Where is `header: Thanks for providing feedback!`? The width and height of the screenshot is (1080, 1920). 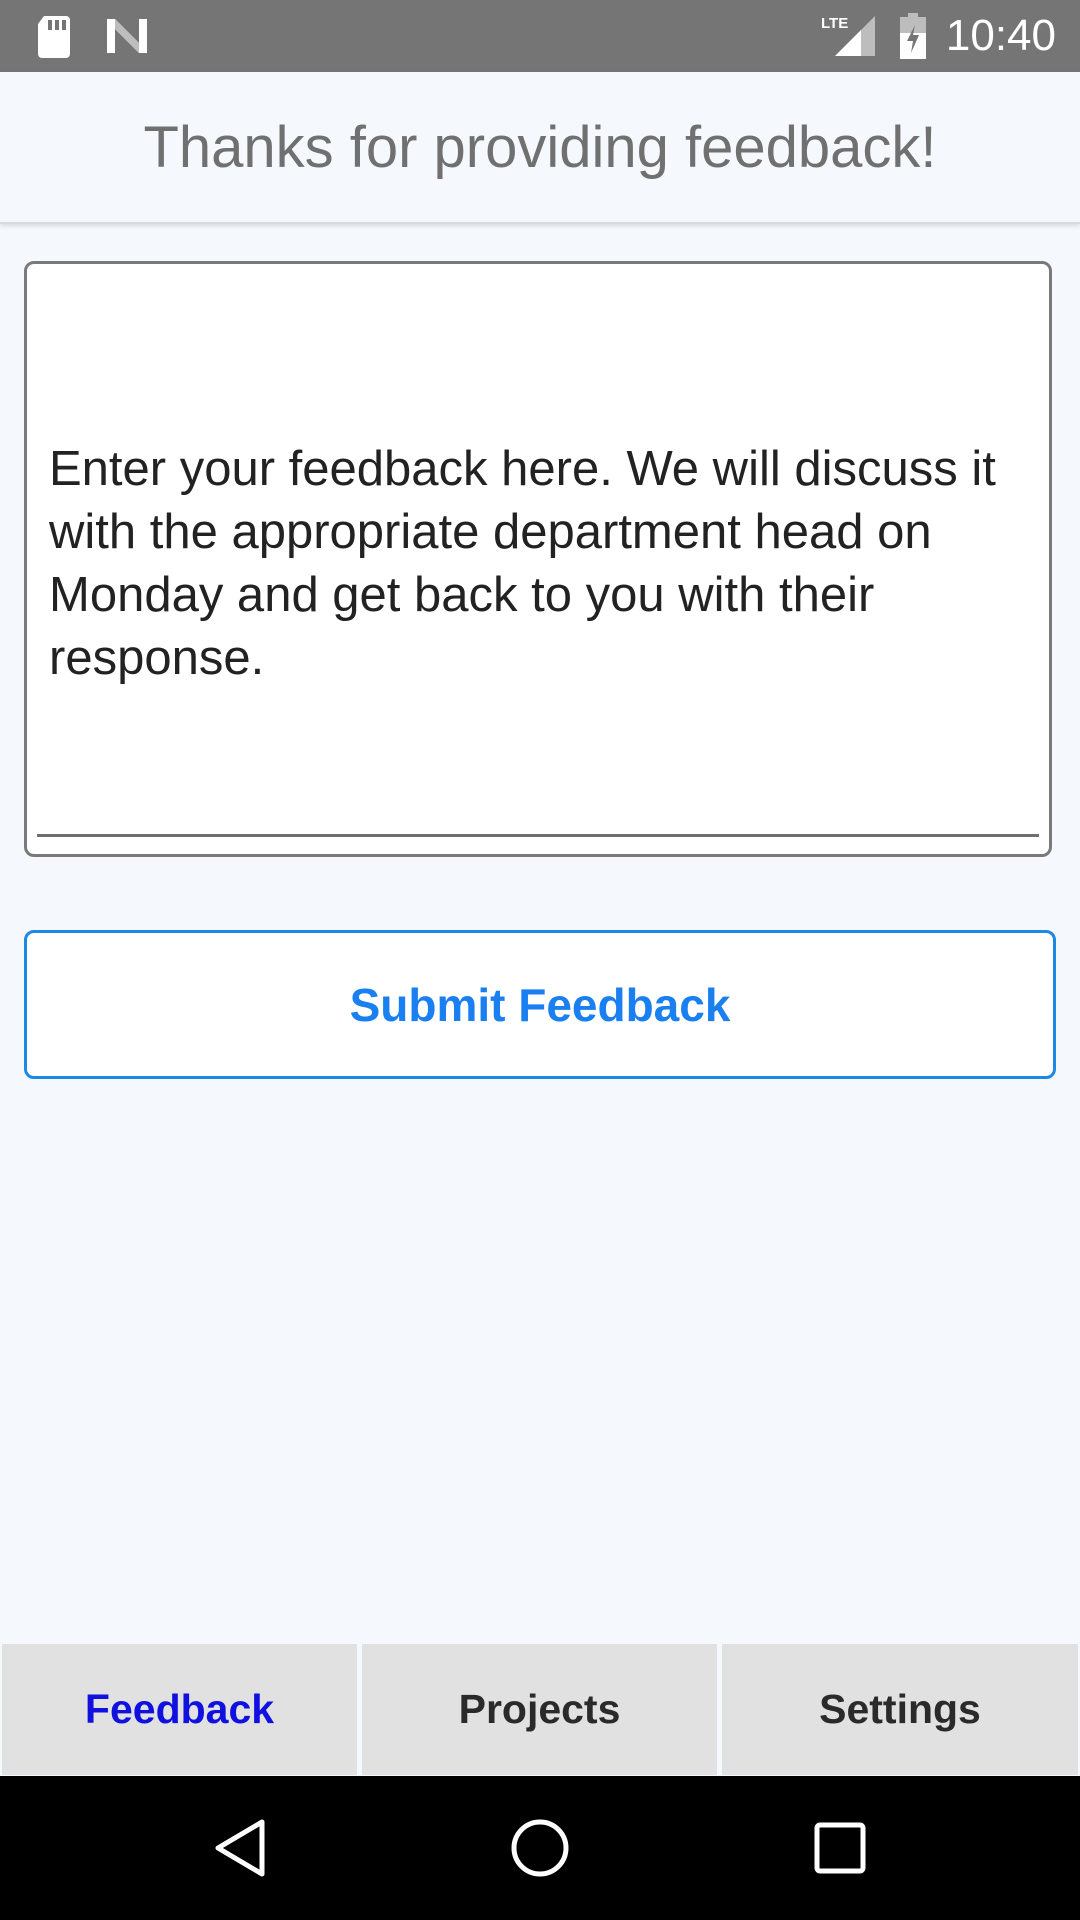 header: Thanks for providing feedback! is located at coordinates (540, 148).